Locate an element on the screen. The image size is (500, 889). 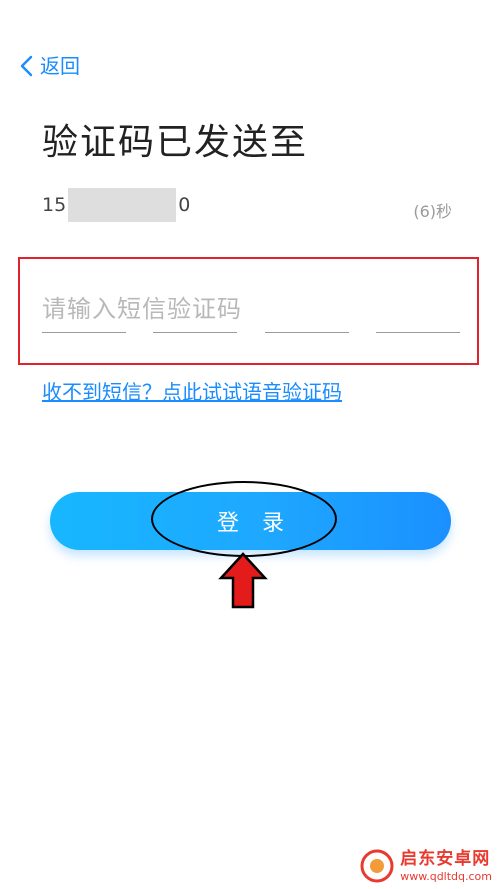
watermark: 启东安卓网 www.qdltdq.com is located at coordinates (426, 866).